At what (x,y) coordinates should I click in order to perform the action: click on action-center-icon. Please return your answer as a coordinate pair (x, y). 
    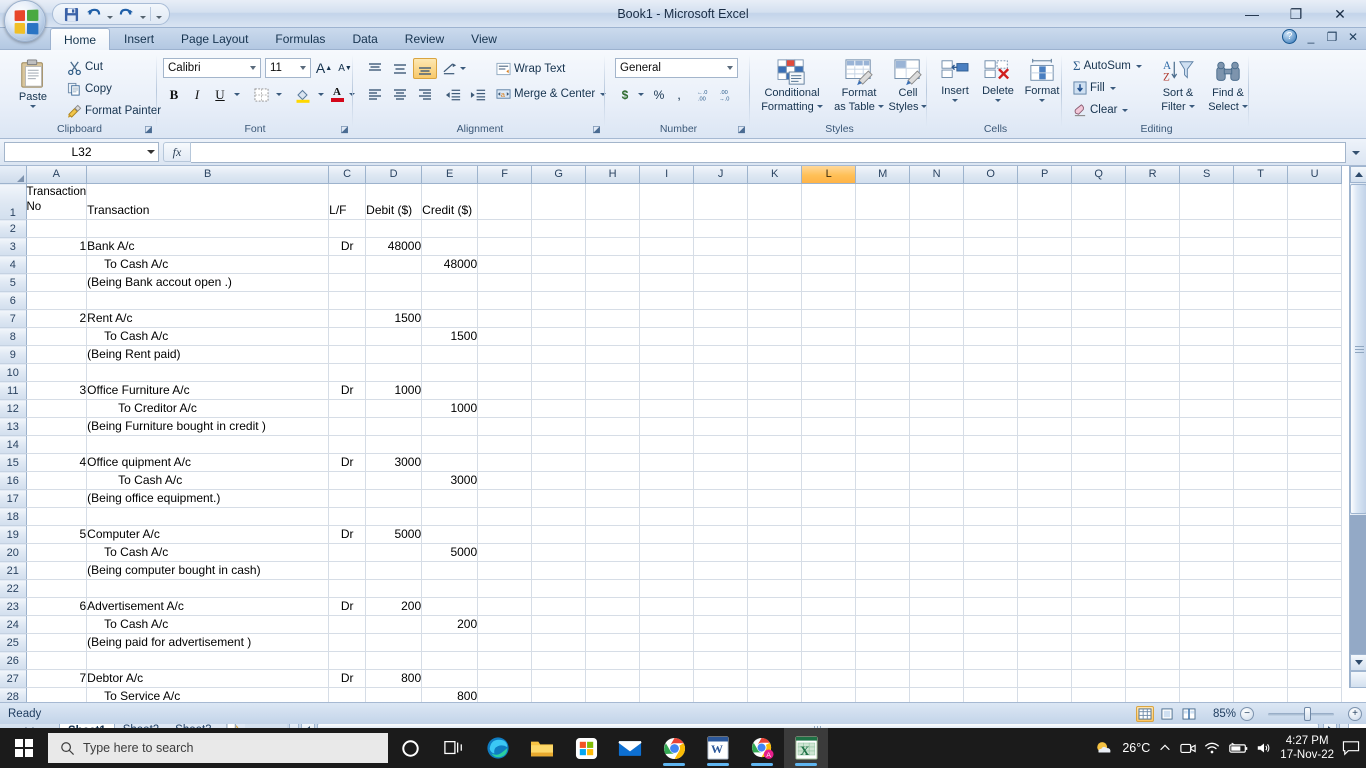
    Looking at the image, I should click on (1351, 748).